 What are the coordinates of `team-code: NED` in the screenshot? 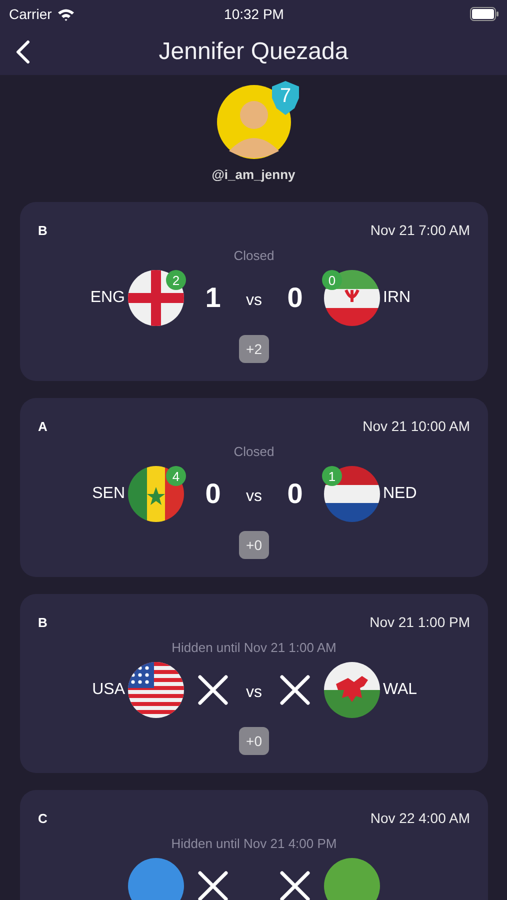 It's located at (400, 494).